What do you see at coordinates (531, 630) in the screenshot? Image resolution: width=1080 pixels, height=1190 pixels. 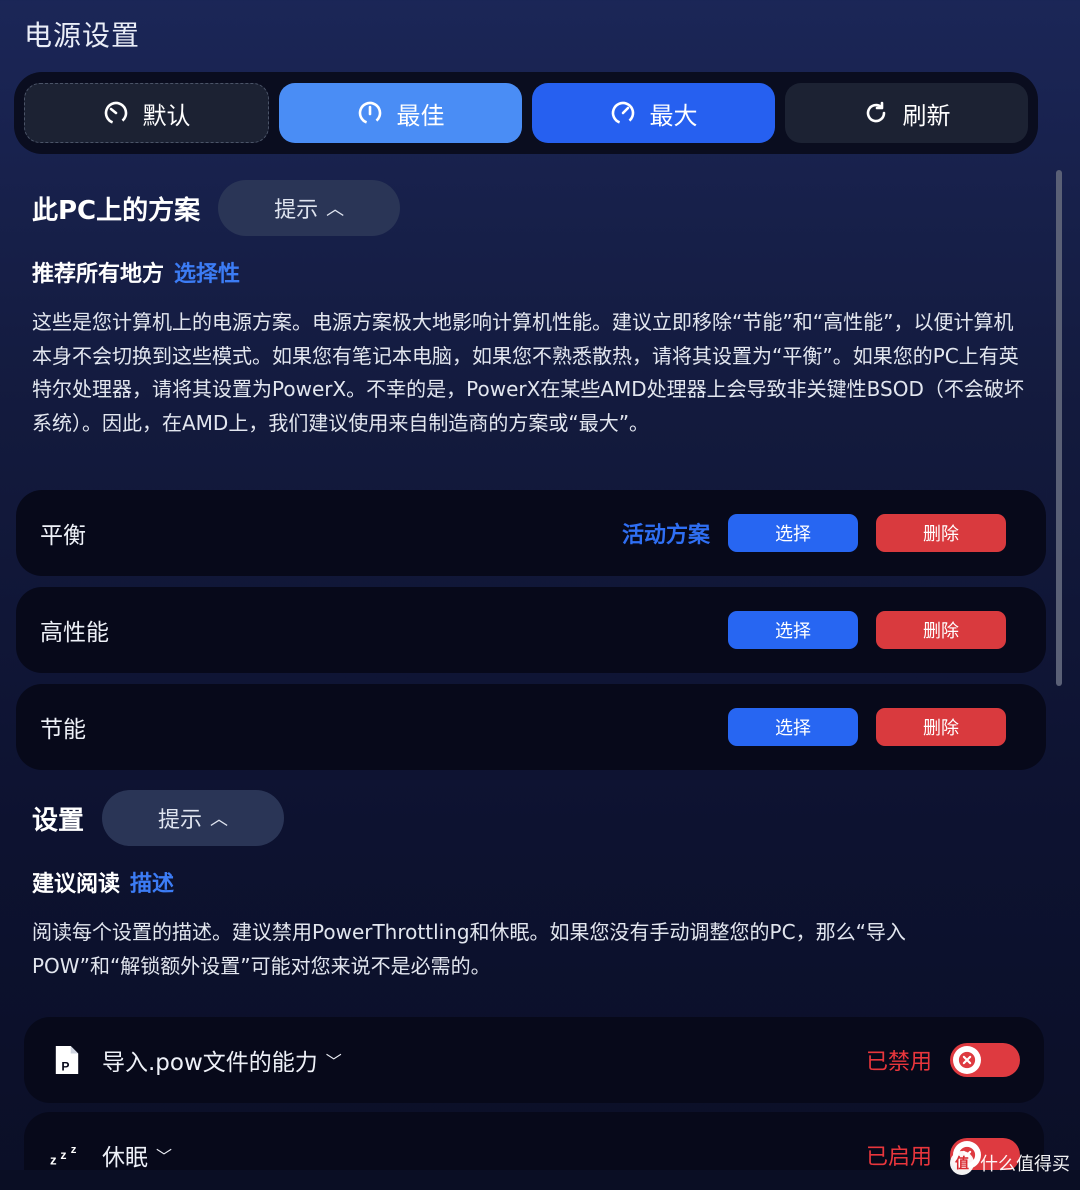 I see `plan-row-high-performance: 高性能 选择 删除` at bounding box center [531, 630].